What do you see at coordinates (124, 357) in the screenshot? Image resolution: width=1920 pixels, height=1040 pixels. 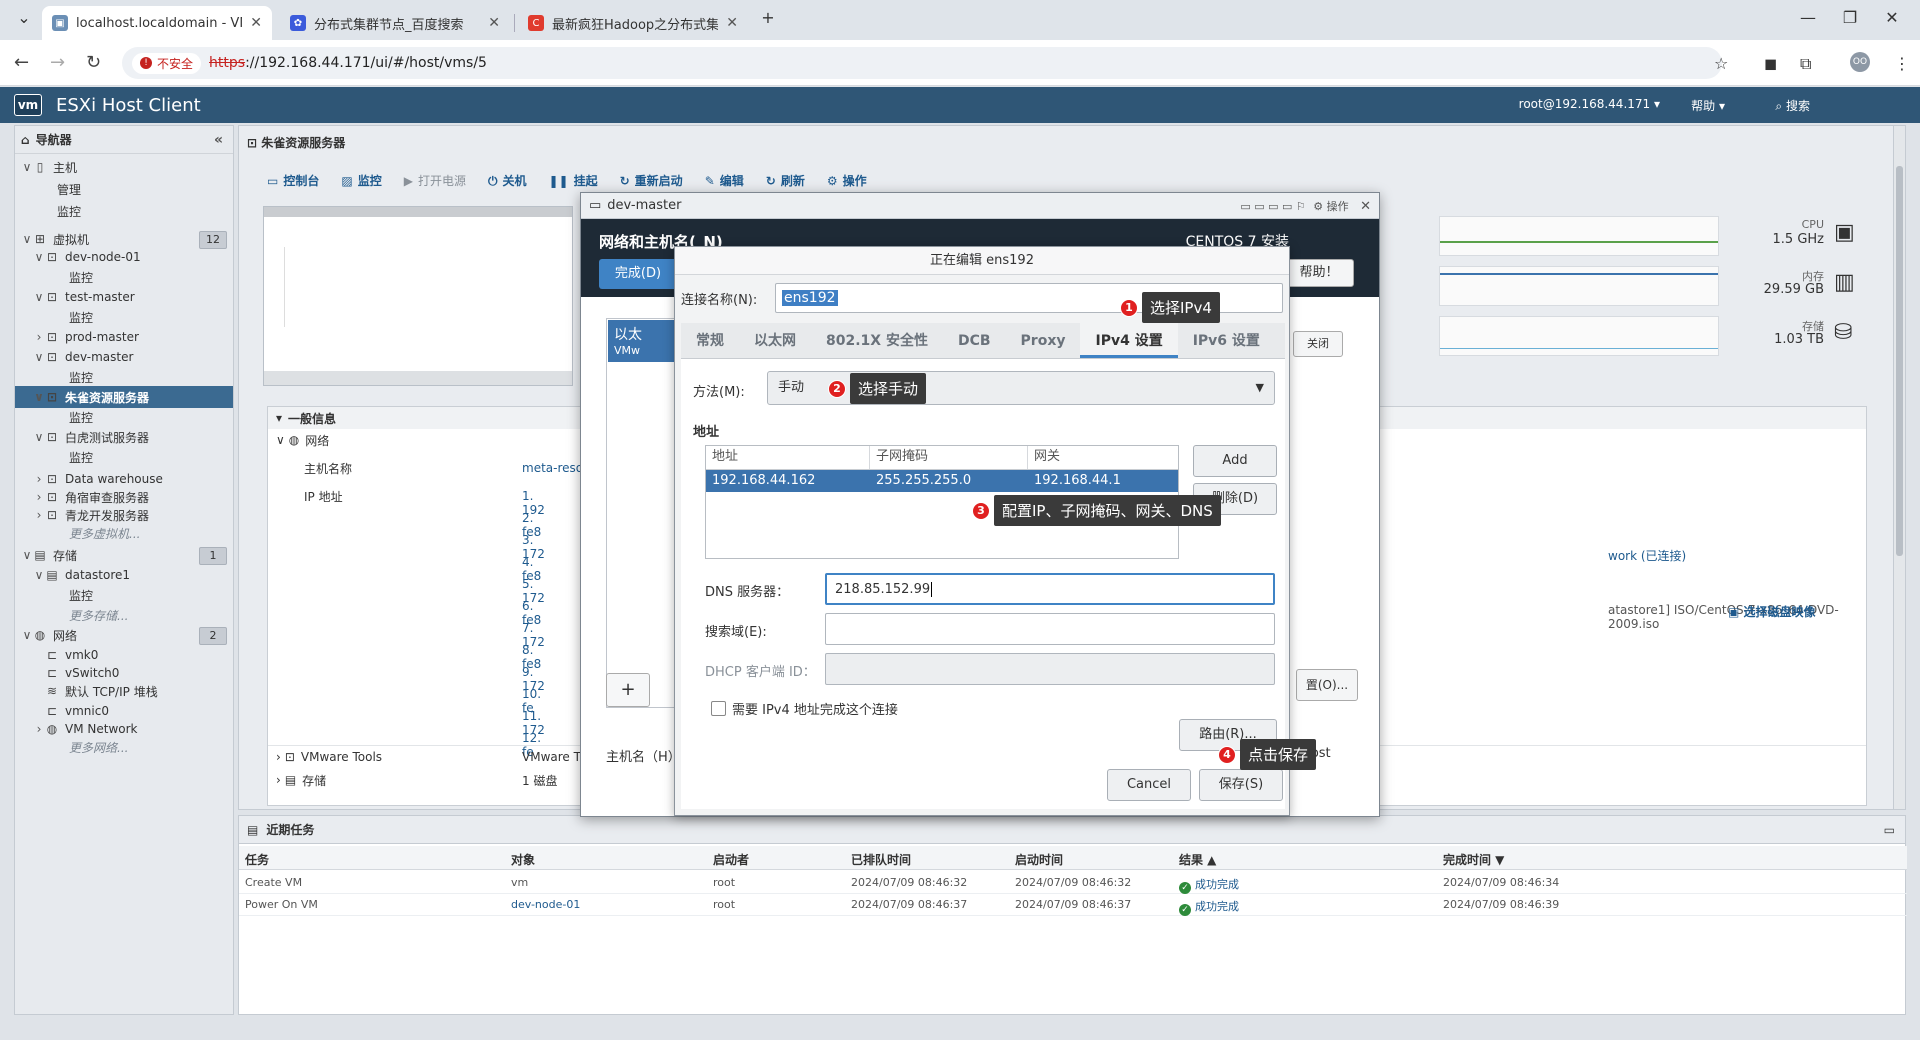 I see `sidebar-item: ∨ ⊡ dev-master` at bounding box center [124, 357].